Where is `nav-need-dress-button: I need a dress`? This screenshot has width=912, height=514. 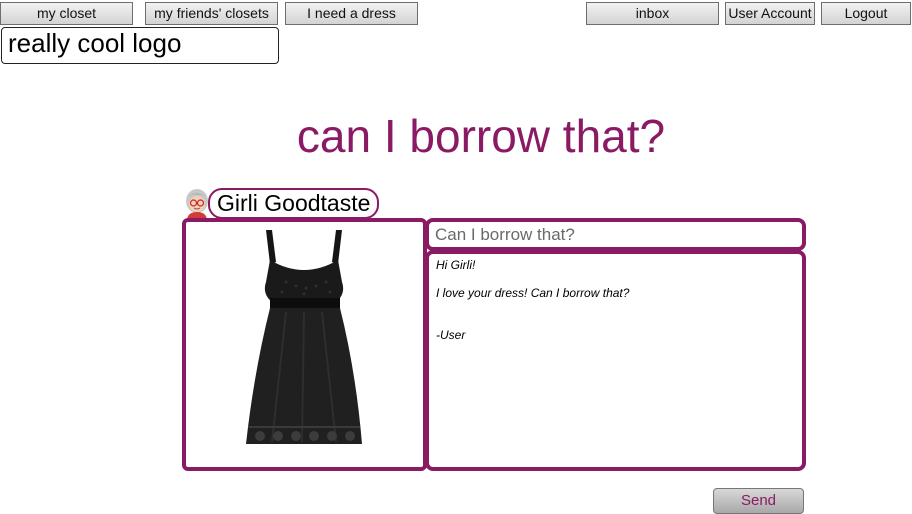
nav-need-dress-button: I need a dress is located at coordinates (351, 13).